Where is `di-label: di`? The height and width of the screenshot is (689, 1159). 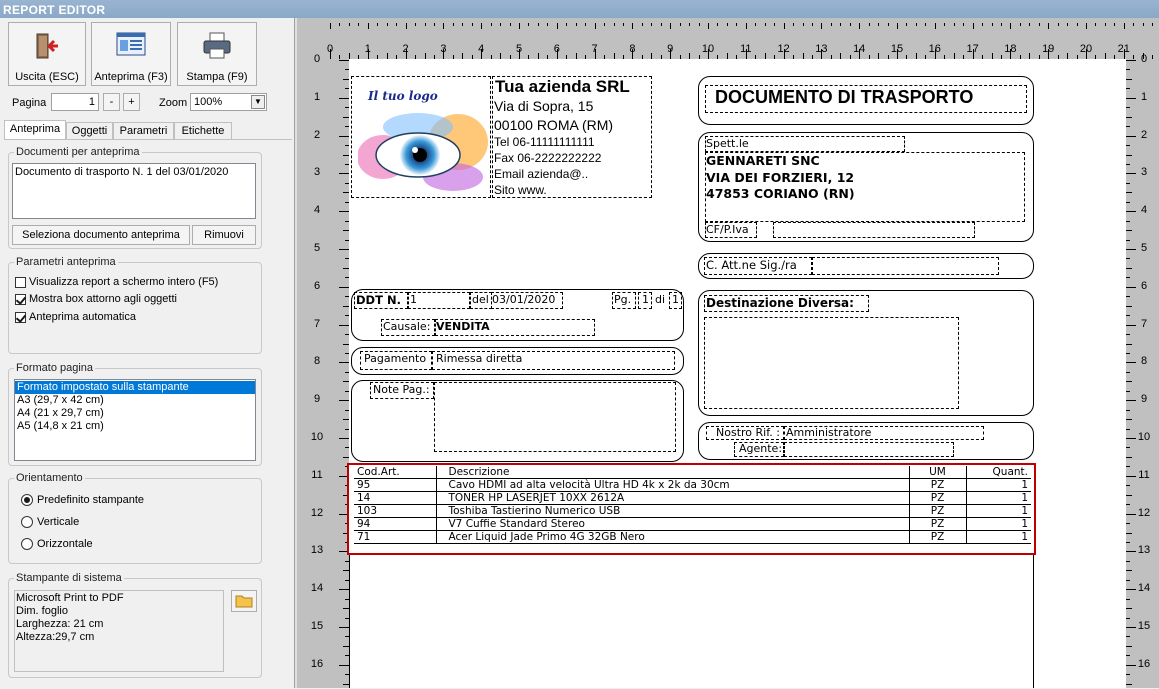
di-label: di is located at coordinates (660, 299).